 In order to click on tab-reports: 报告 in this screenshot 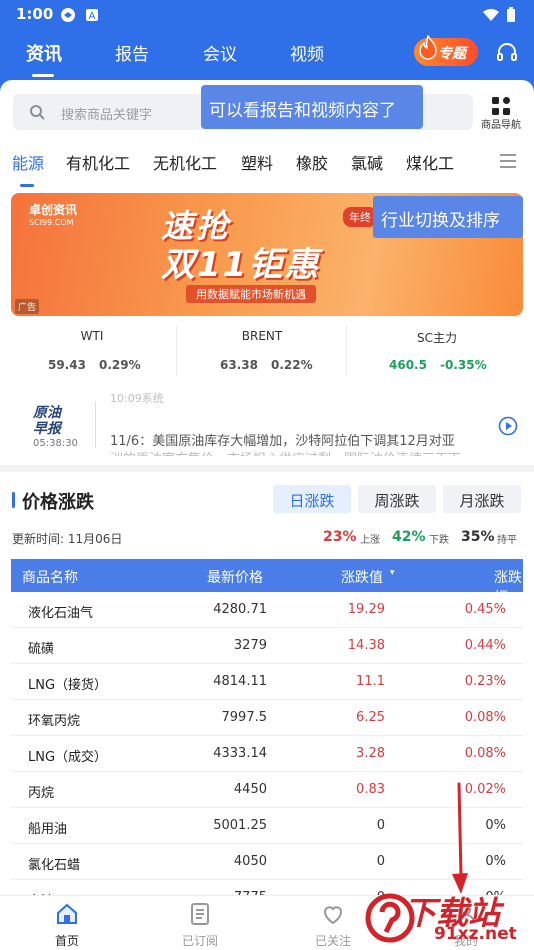, I will do `click(132, 52)`.